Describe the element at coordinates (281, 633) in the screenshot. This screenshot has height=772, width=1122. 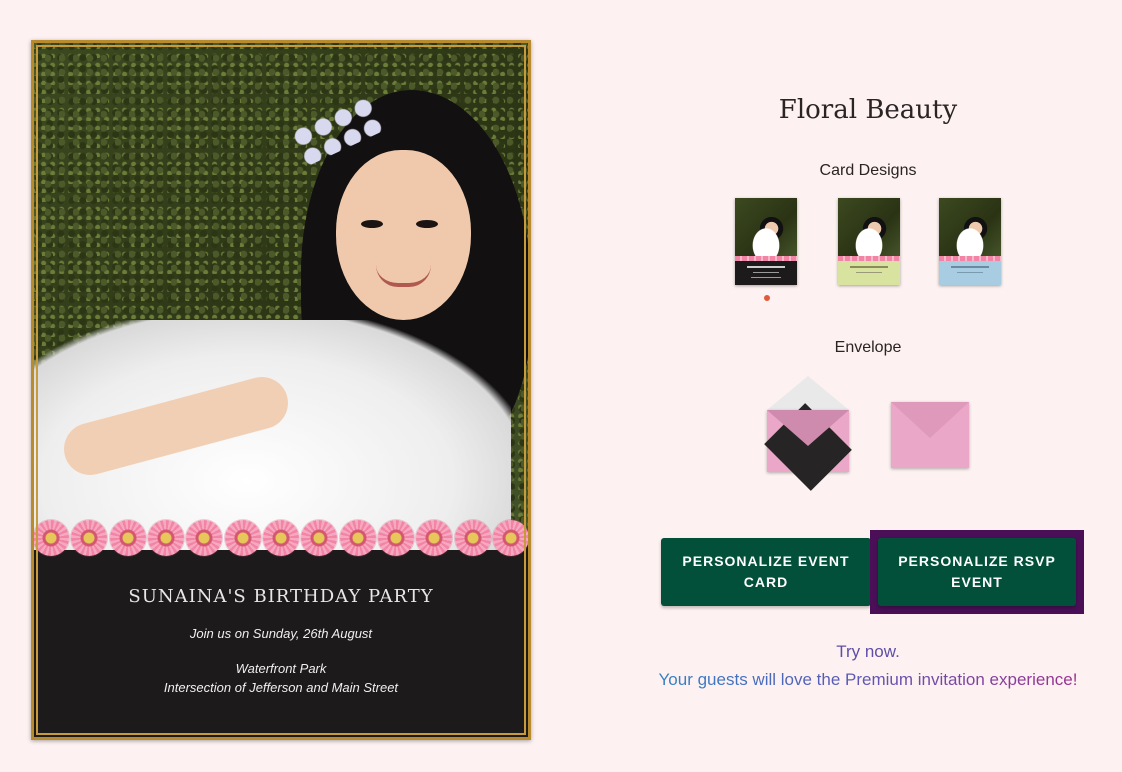
I see `card-date-line: Join us on Sunday, 26th August` at that location.